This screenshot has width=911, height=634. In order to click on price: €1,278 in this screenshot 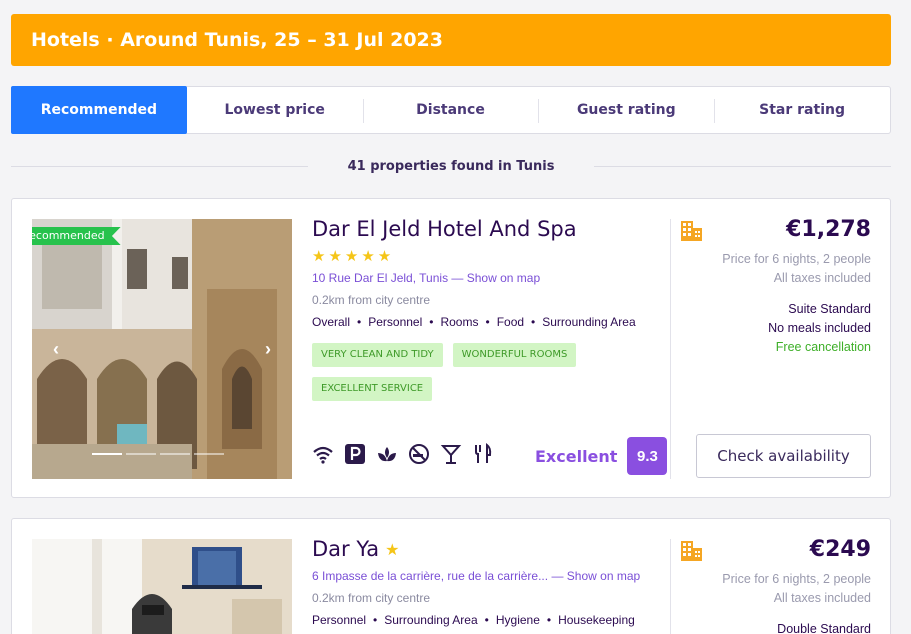, I will do `click(828, 229)`.